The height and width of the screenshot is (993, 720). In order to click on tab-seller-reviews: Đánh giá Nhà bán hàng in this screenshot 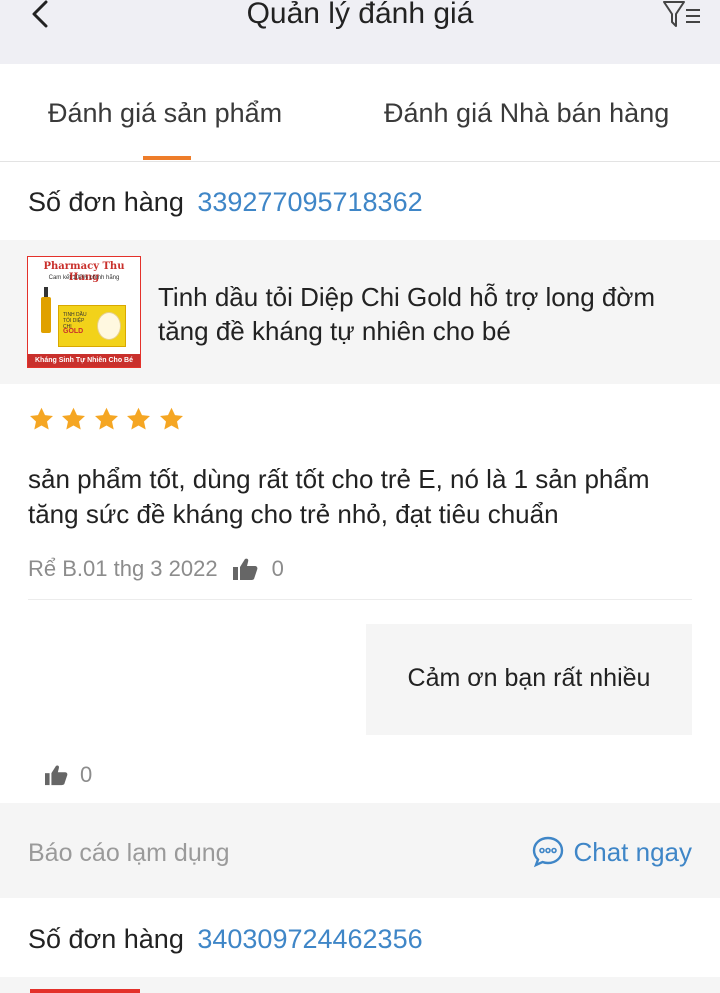, I will do `click(526, 113)`.